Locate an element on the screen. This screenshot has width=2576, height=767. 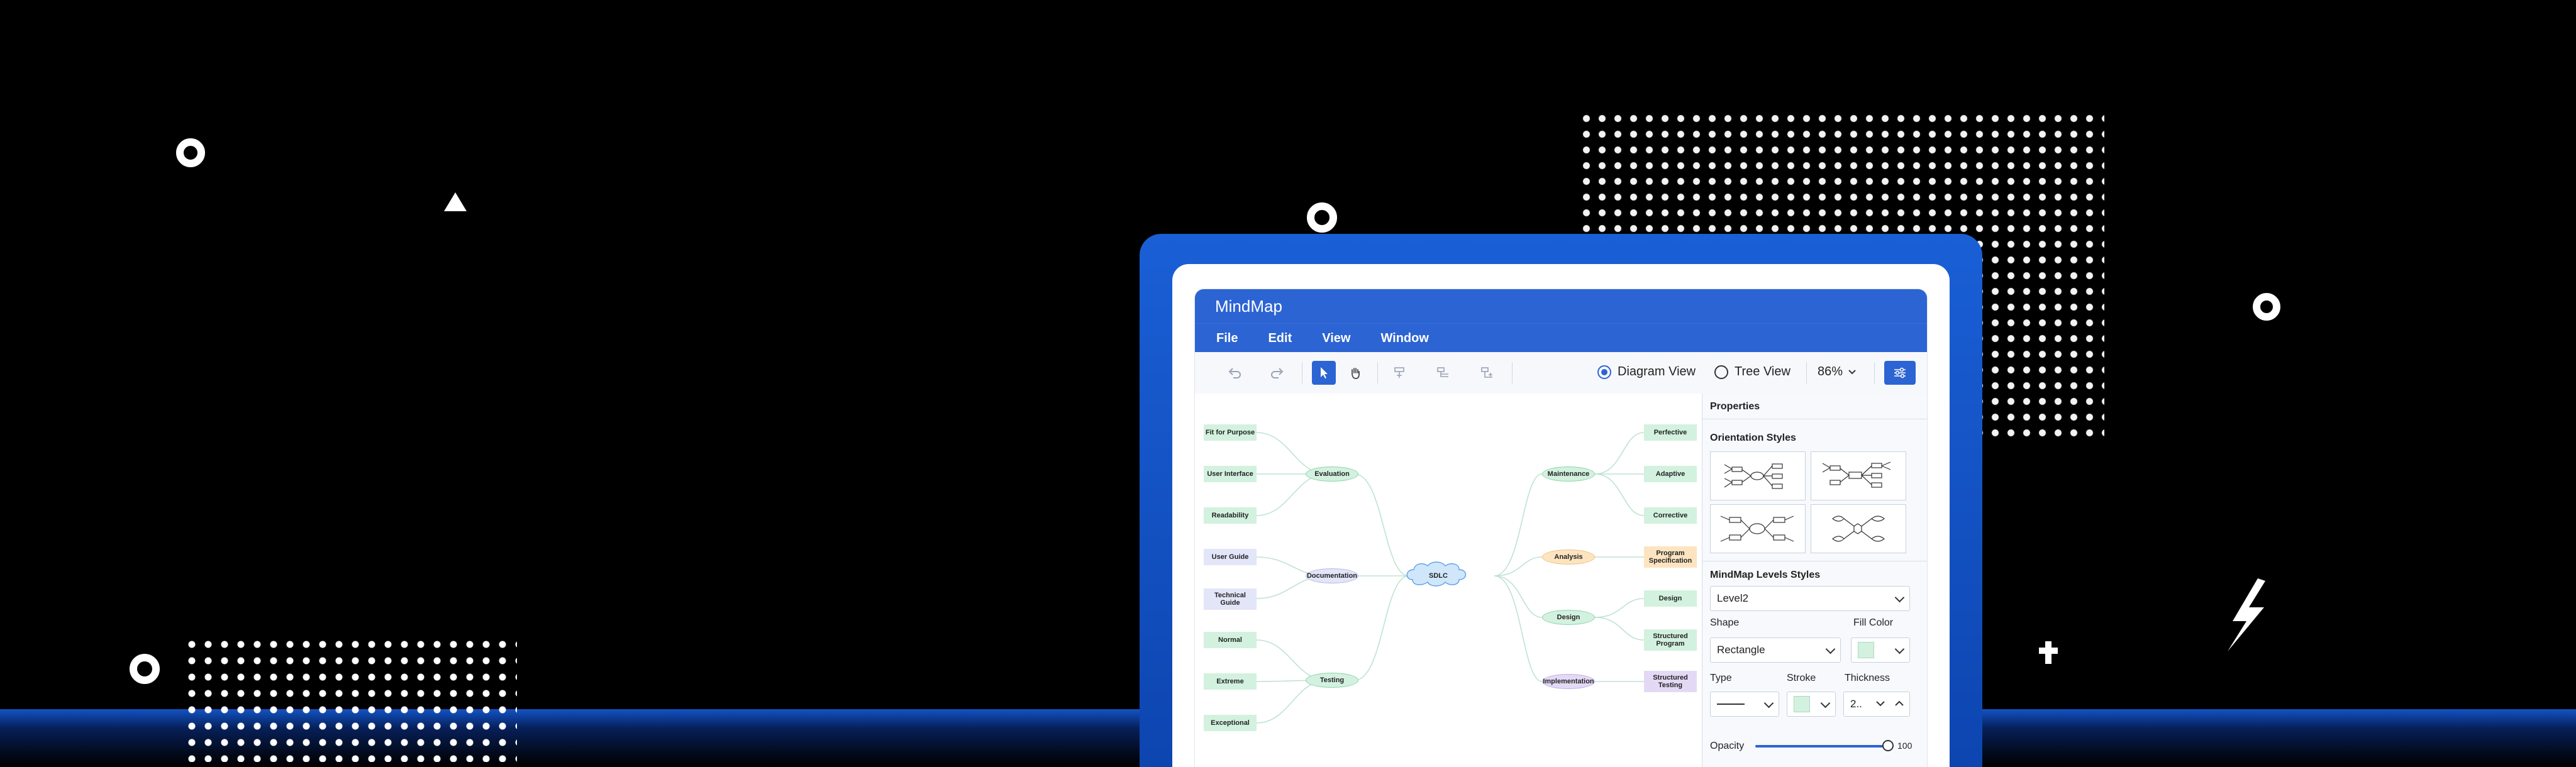
add-child-button is located at coordinates (1443, 373).